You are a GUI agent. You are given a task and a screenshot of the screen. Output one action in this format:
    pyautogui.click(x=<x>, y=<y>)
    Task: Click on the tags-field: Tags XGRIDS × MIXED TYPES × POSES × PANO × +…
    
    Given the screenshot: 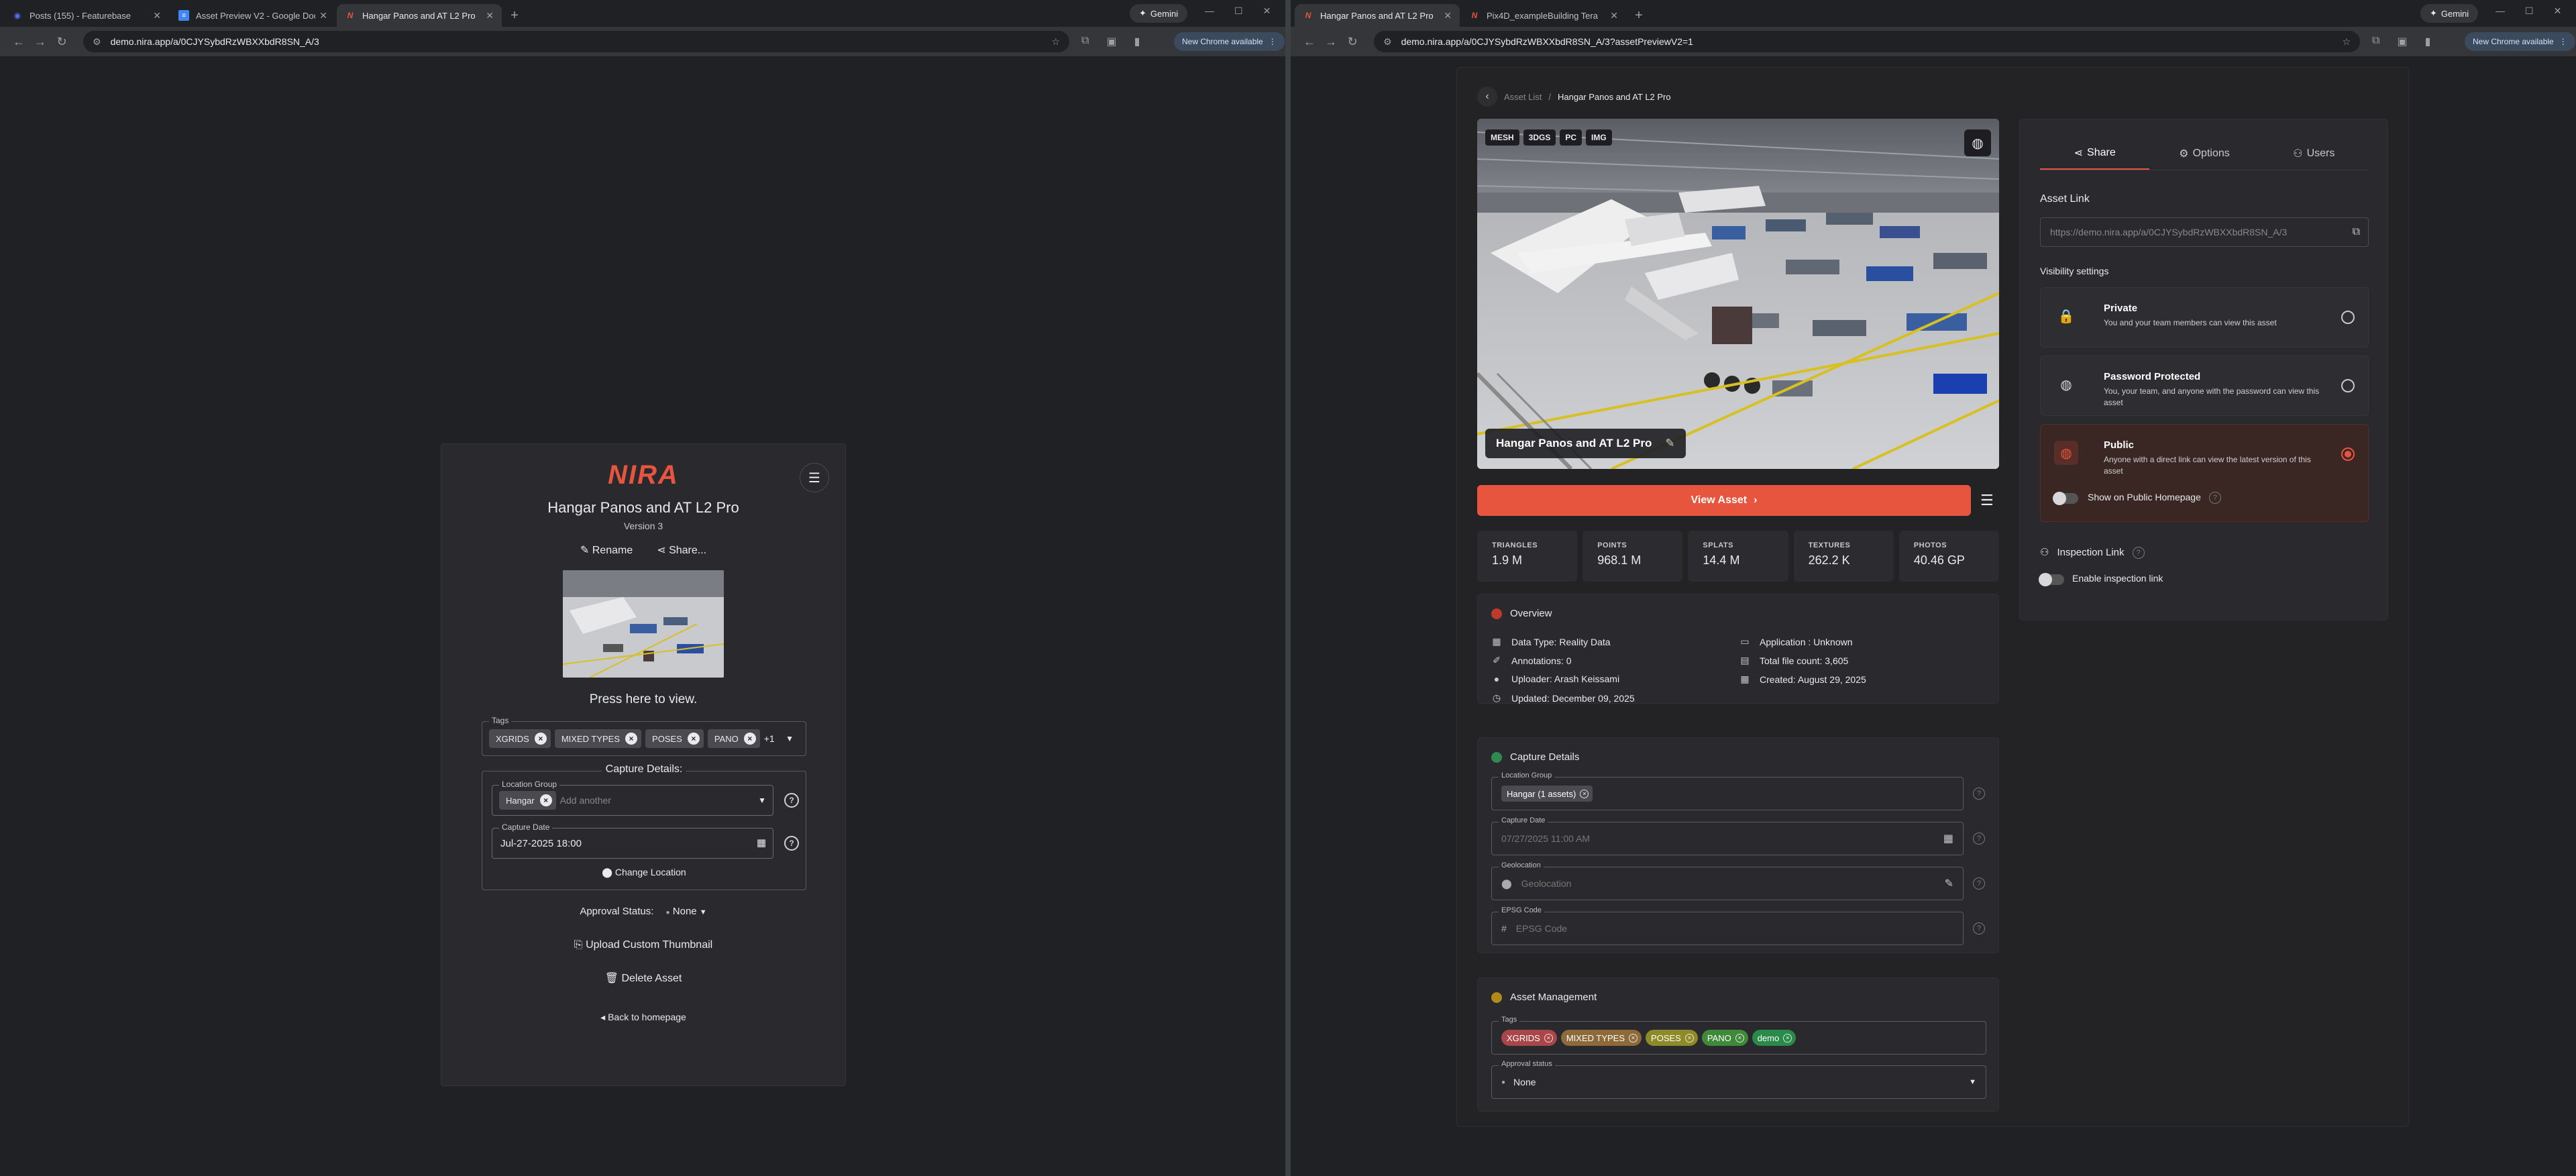 What is the action you would take?
    pyautogui.click(x=644, y=736)
    